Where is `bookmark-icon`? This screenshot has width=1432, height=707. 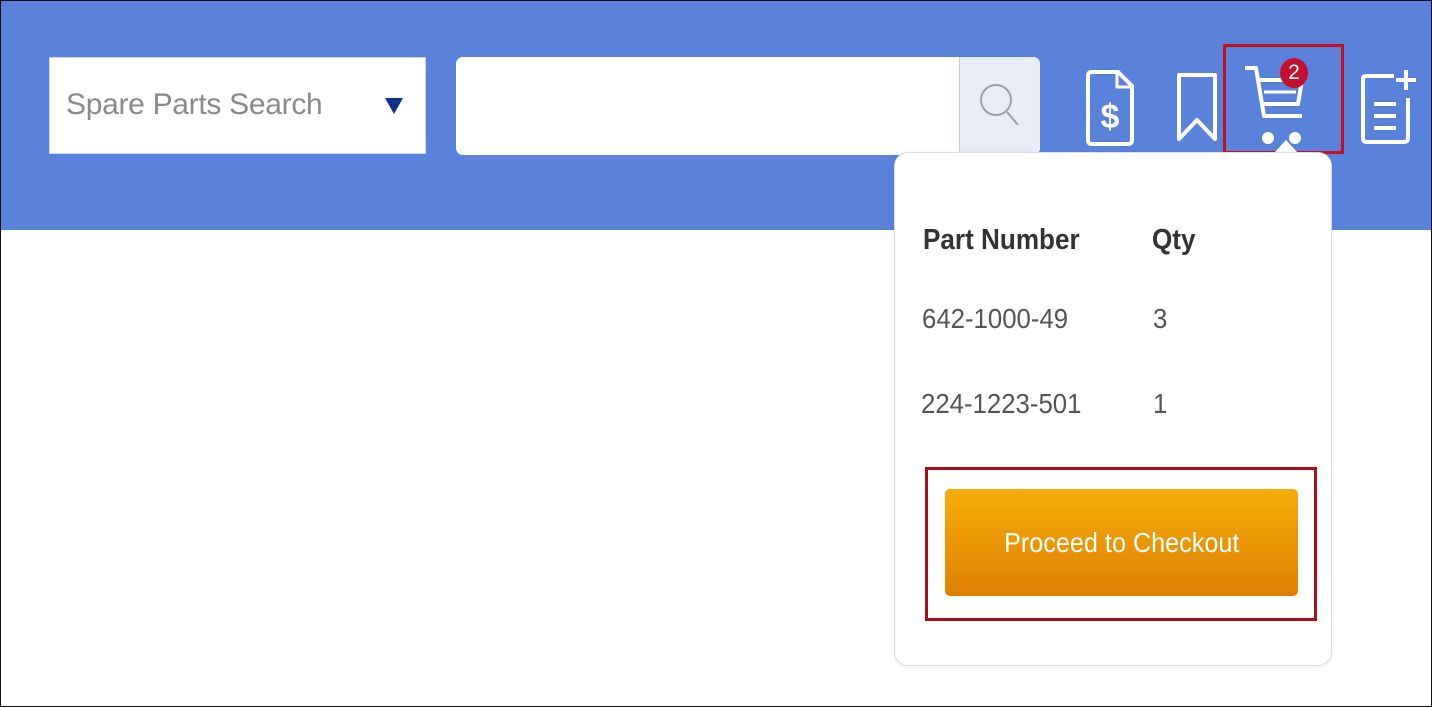
bookmark-icon is located at coordinates (1197, 107).